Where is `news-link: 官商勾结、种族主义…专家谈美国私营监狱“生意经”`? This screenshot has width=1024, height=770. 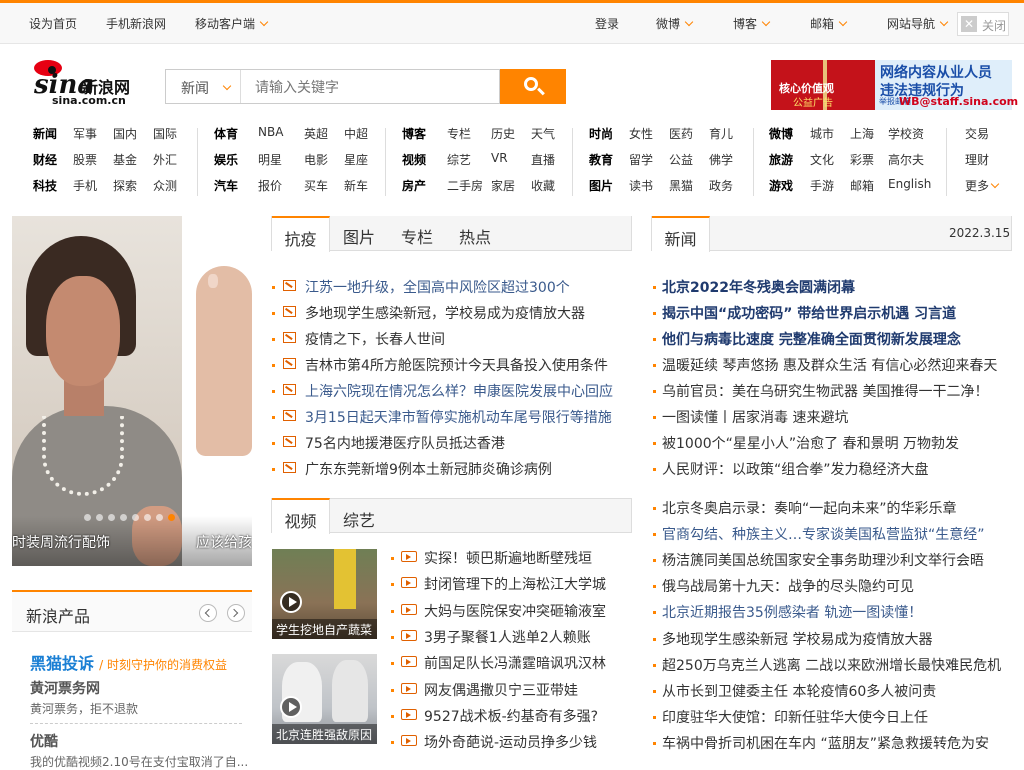 news-link: 官商勾结、种族主义…专家谈美国私营监狱“生意经” is located at coordinates (823, 534).